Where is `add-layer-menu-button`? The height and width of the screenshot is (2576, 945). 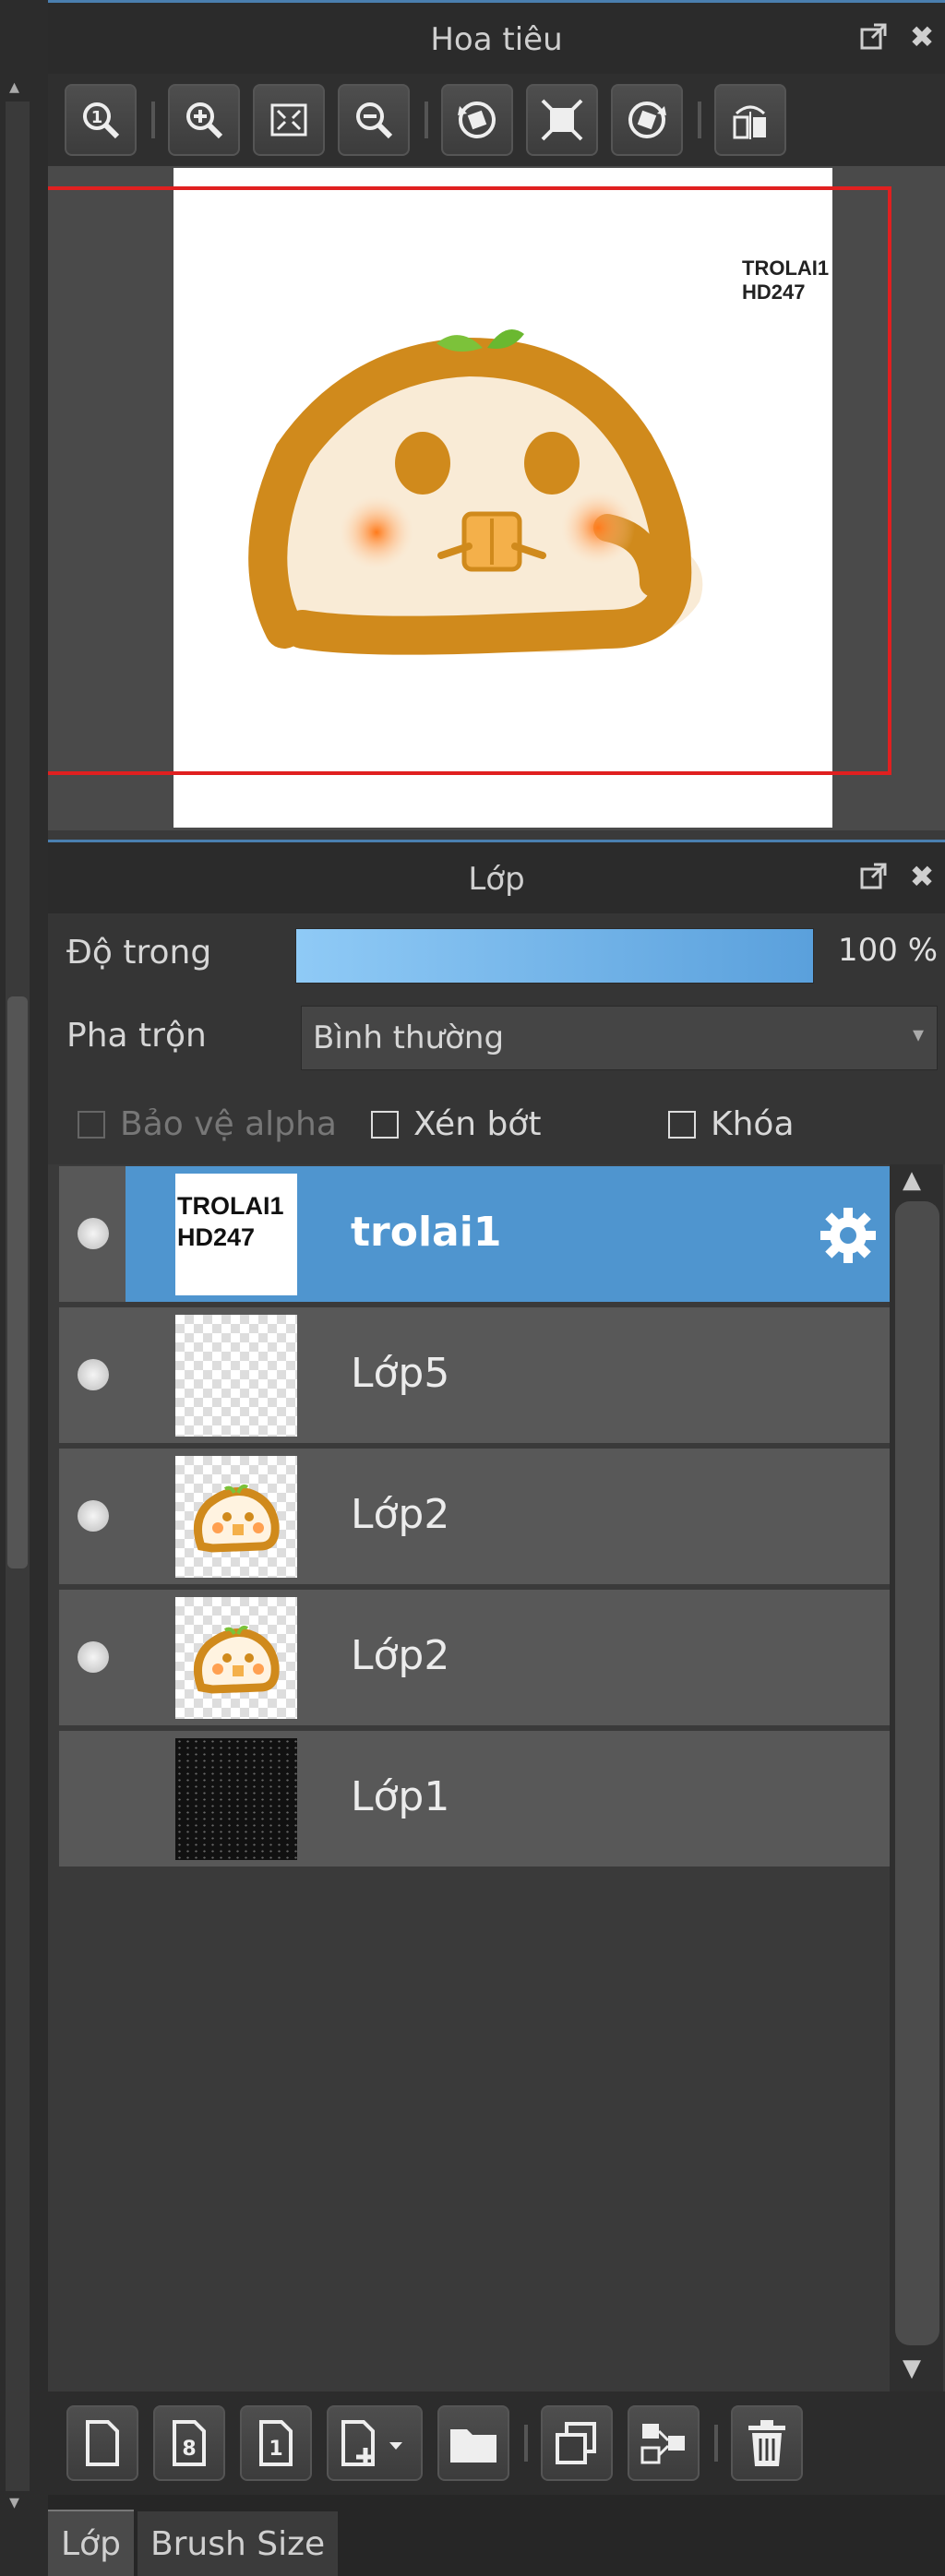
add-layer-menu-button is located at coordinates (375, 2443).